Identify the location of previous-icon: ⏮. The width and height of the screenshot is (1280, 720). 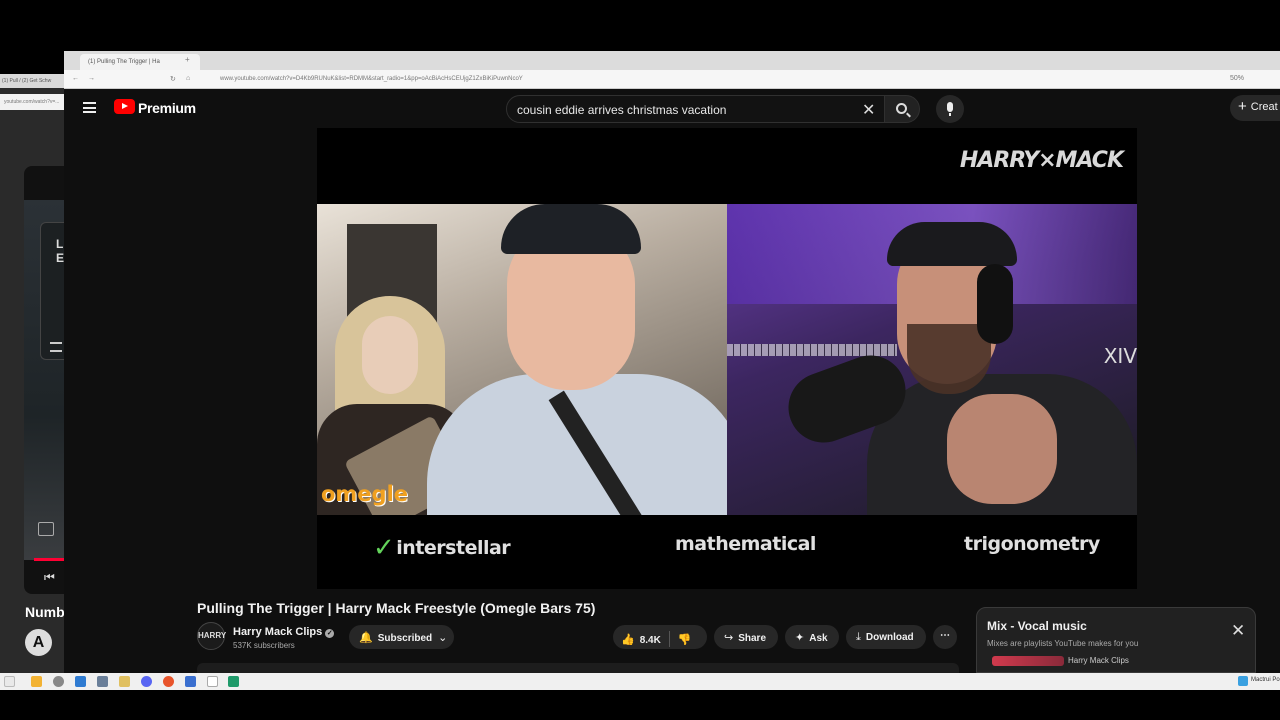
(49, 577).